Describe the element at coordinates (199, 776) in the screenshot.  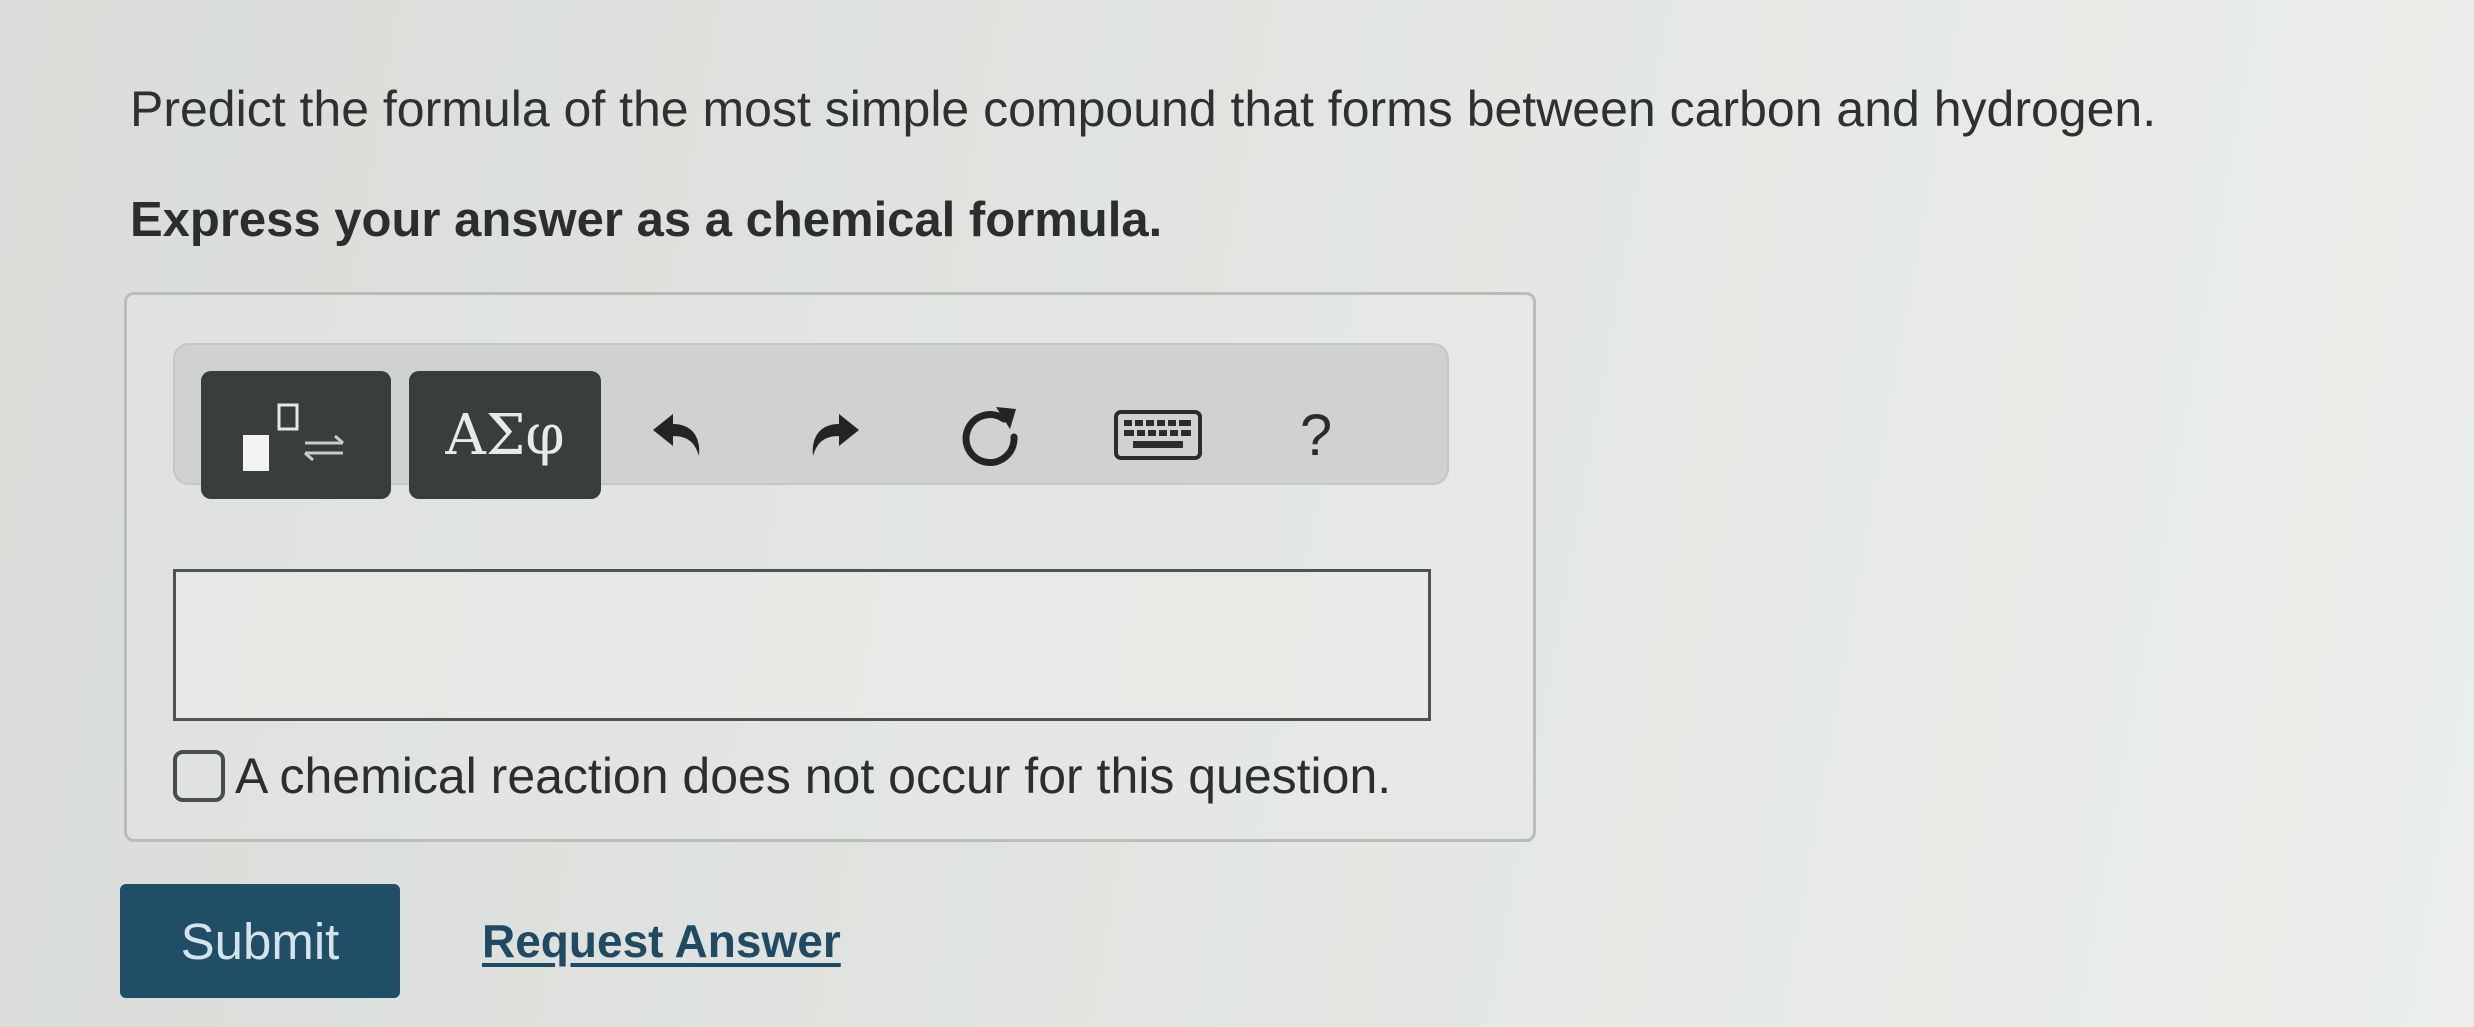
I see `no-reaction-checkbox` at that location.